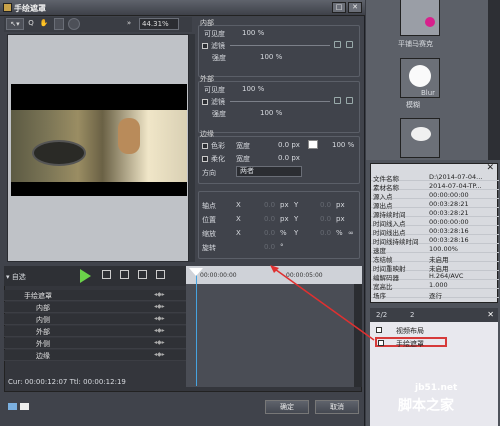  I want to click on delete-keyframe-icon, so click(160, 274).